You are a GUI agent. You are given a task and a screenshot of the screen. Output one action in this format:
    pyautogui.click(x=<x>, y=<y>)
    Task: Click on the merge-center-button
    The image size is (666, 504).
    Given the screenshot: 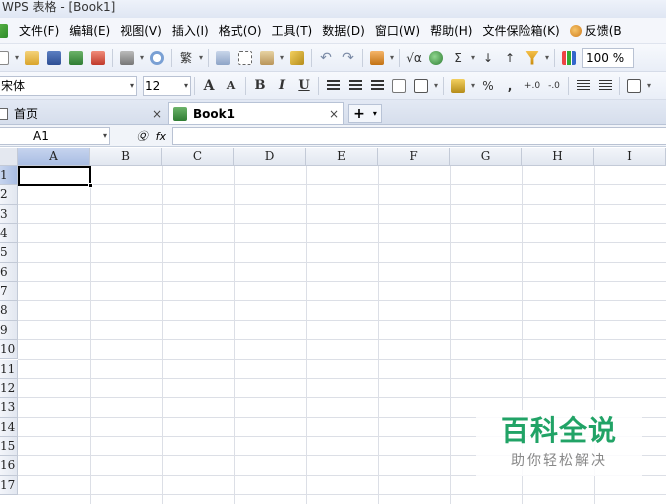 What is the action you would take?
    pyautogui.click(x=421, y=86)
    